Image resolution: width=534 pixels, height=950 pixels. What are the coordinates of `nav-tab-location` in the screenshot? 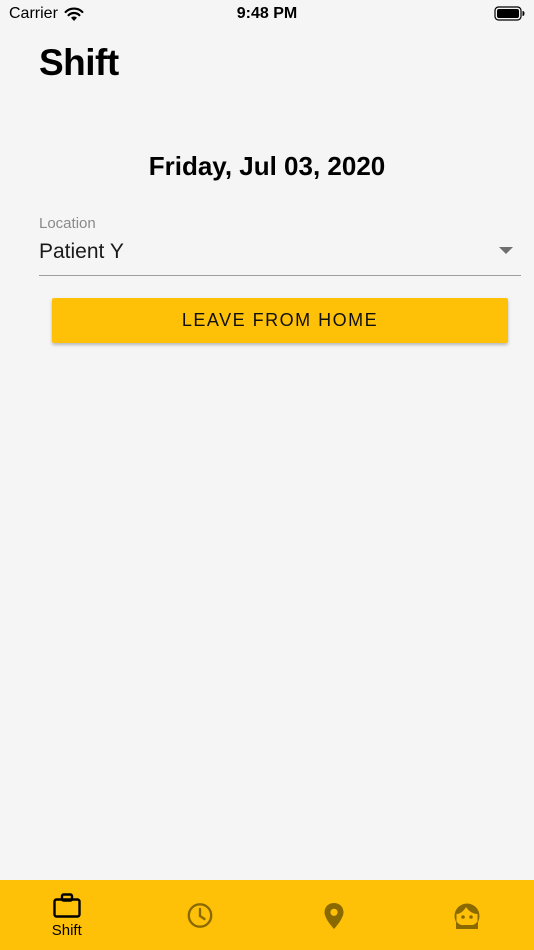 It's located at (334, 915).